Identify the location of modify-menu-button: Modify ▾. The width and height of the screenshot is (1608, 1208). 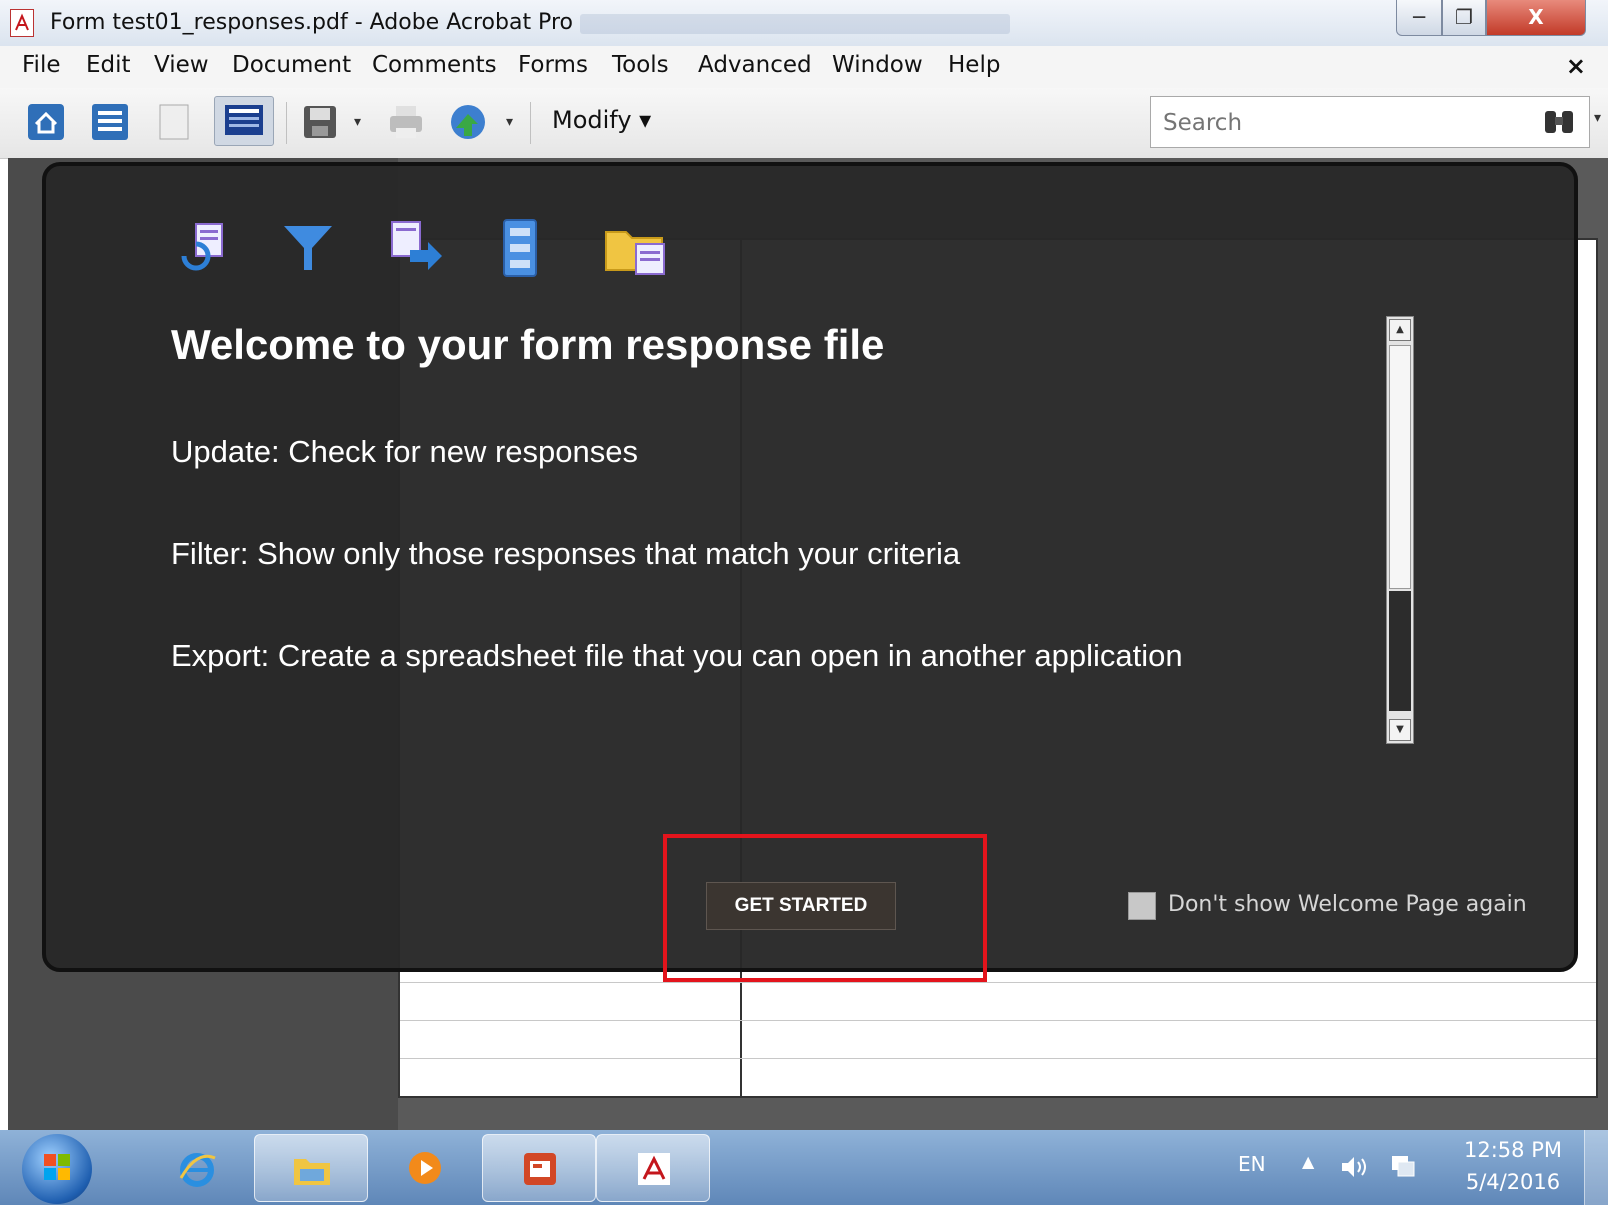
(601, 120).